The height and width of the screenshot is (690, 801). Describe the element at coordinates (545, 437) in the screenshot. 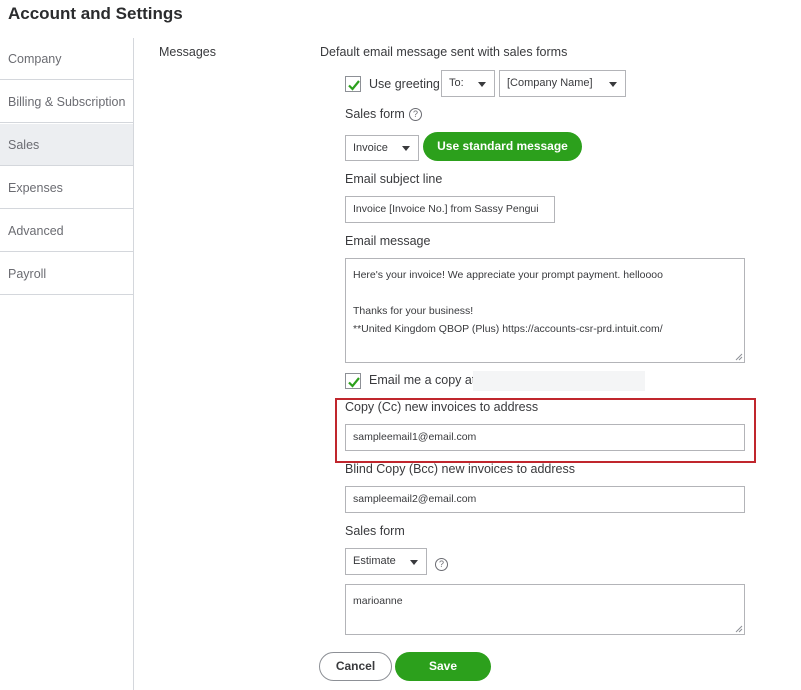

I see `cc-email-input: sampleemail1@email.com` at that location.